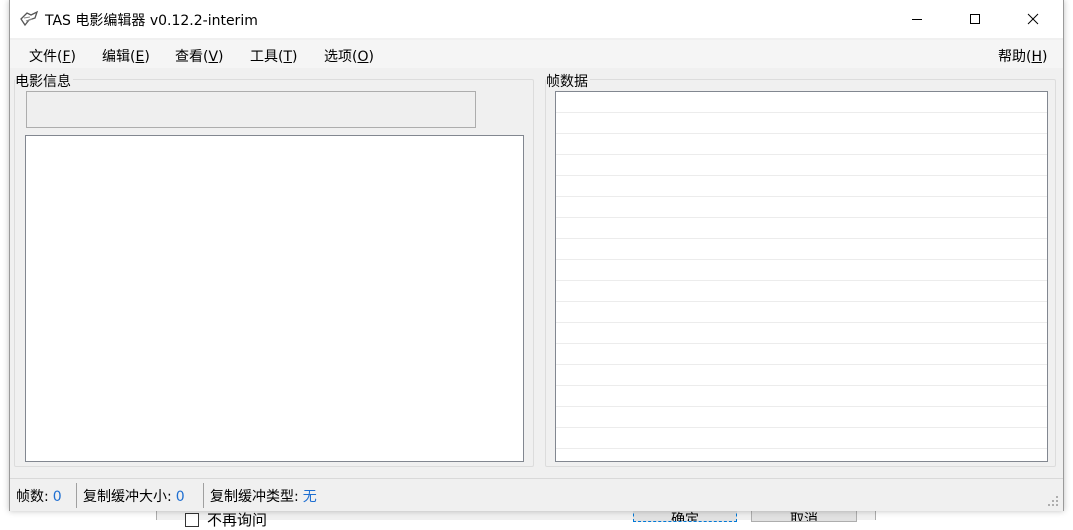 The width and height of the screenshot is (1073, 530). What do you see at coordinates (73, 57) in the screenshot?
I see `menu-file-end: )` at bounding box center [73, 57].